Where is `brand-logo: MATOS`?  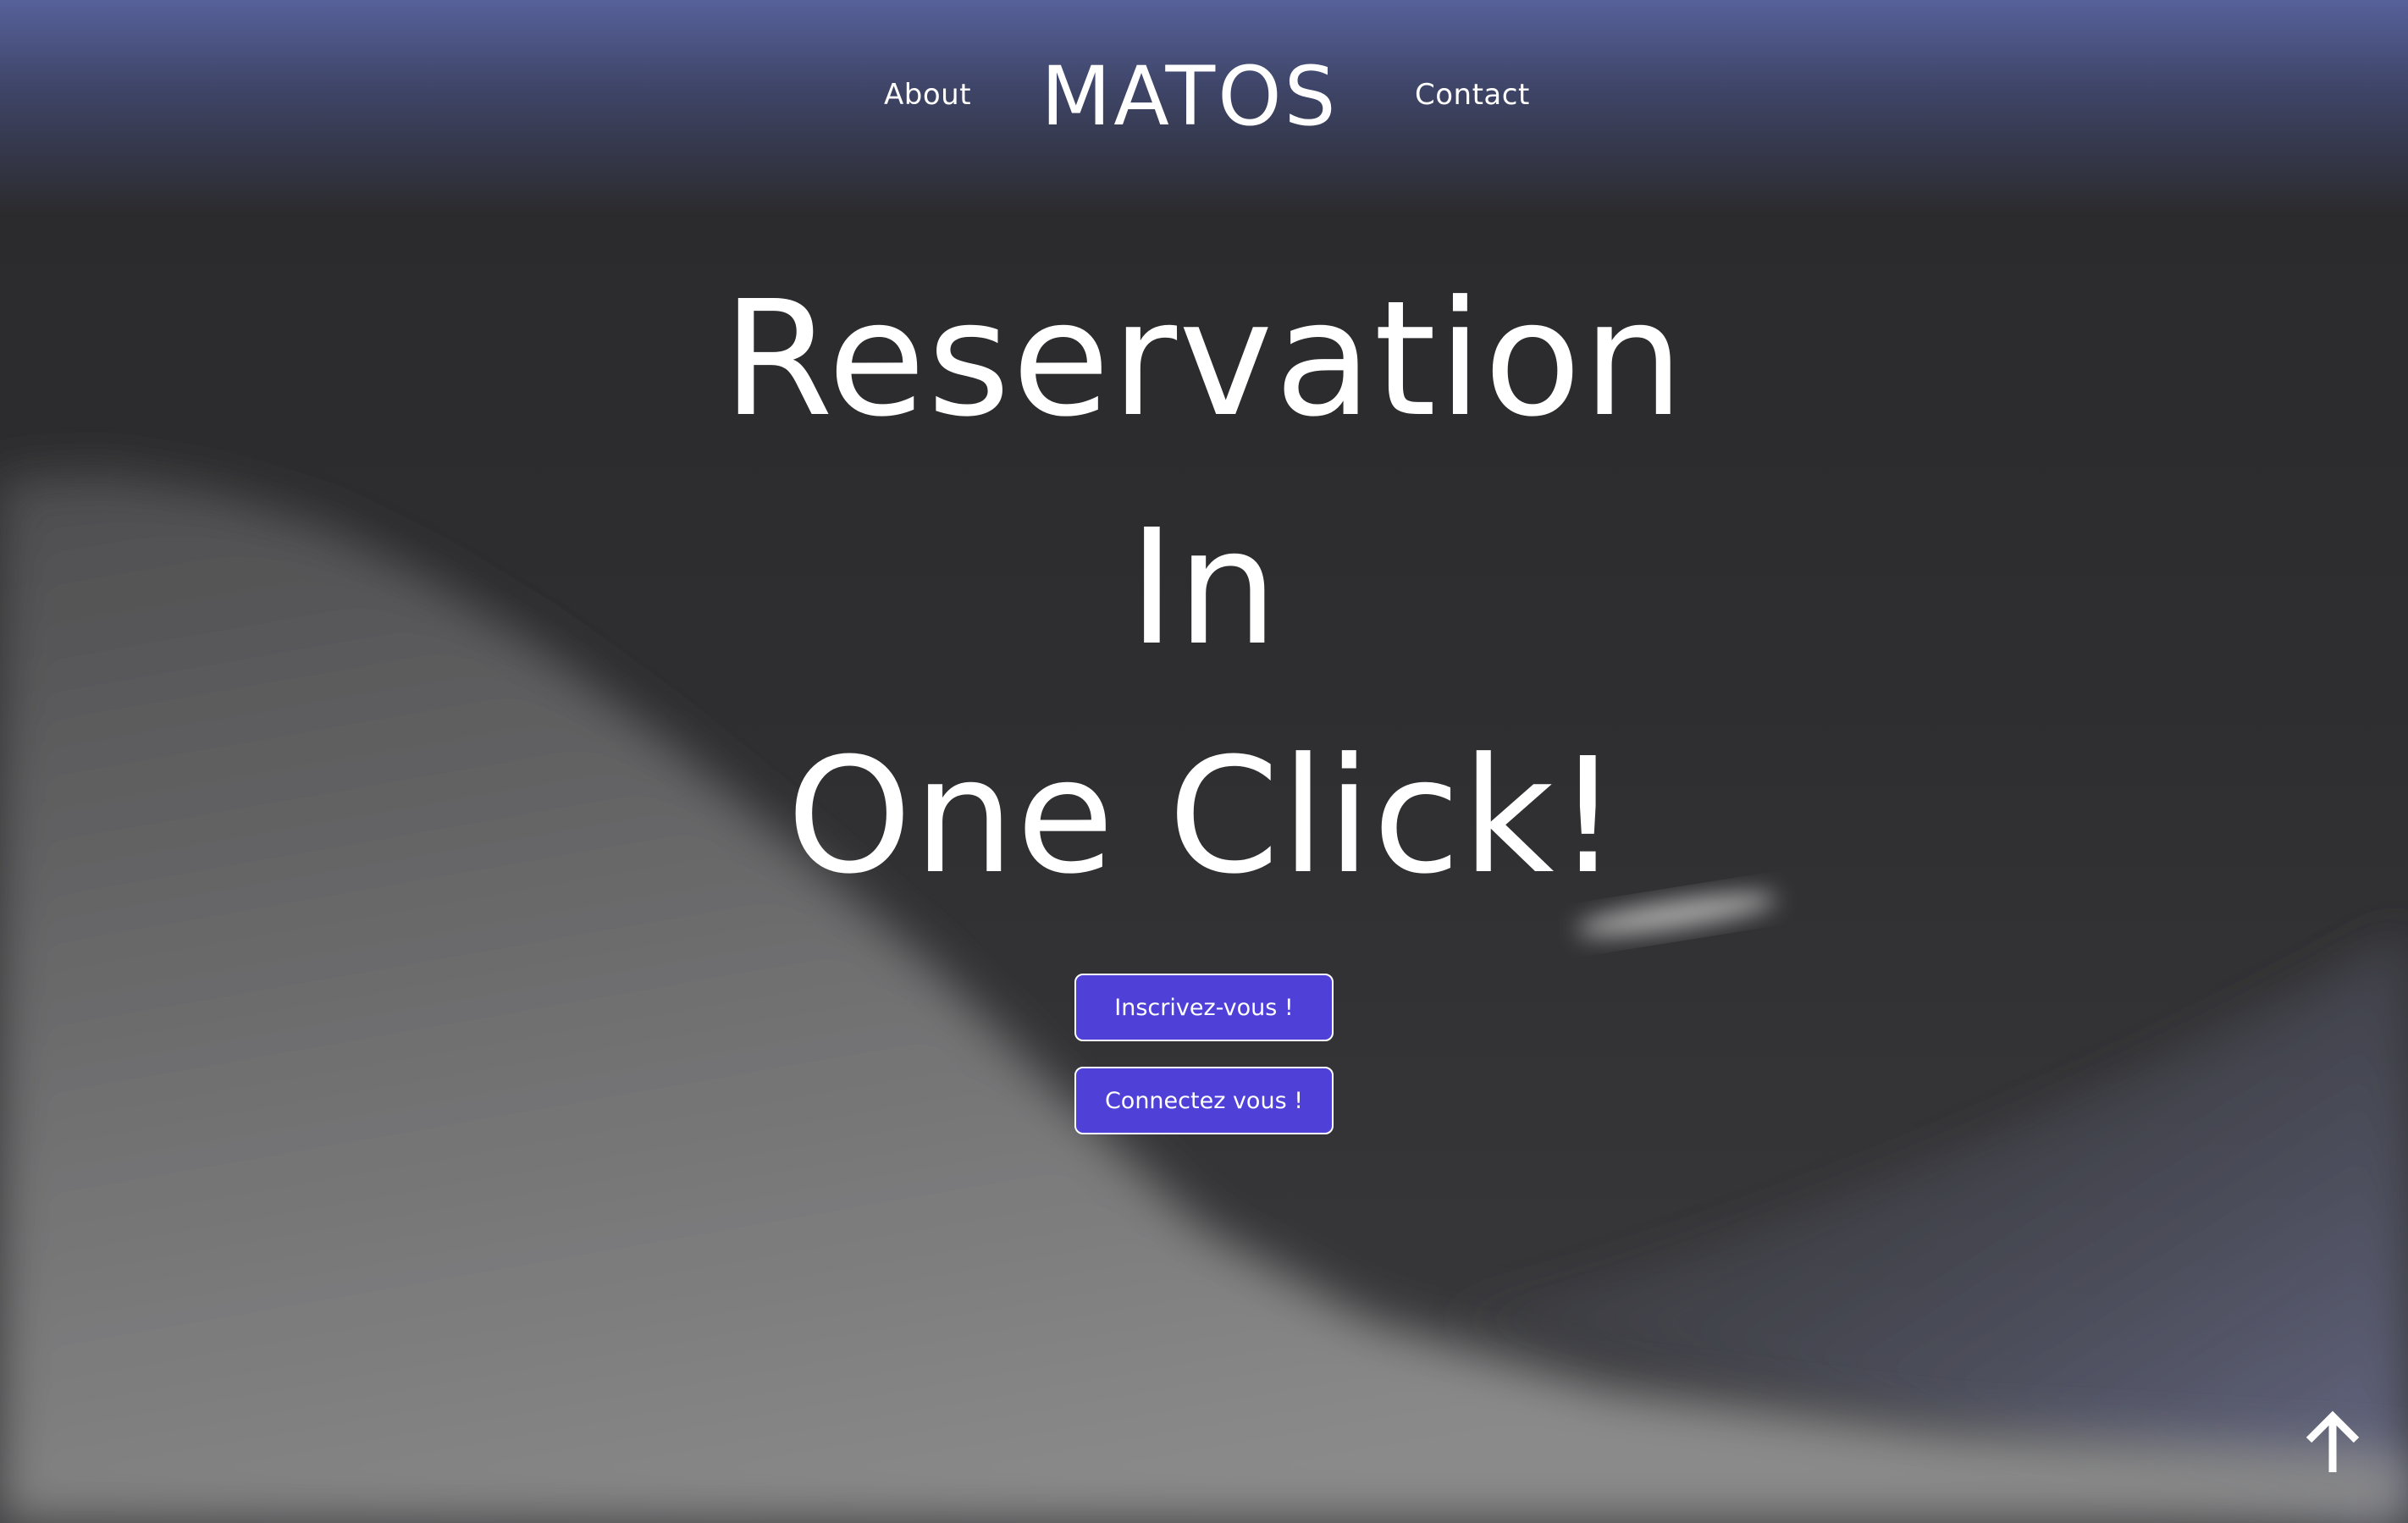 brand-logo: MATOS is located at coordinates (1189, 97).